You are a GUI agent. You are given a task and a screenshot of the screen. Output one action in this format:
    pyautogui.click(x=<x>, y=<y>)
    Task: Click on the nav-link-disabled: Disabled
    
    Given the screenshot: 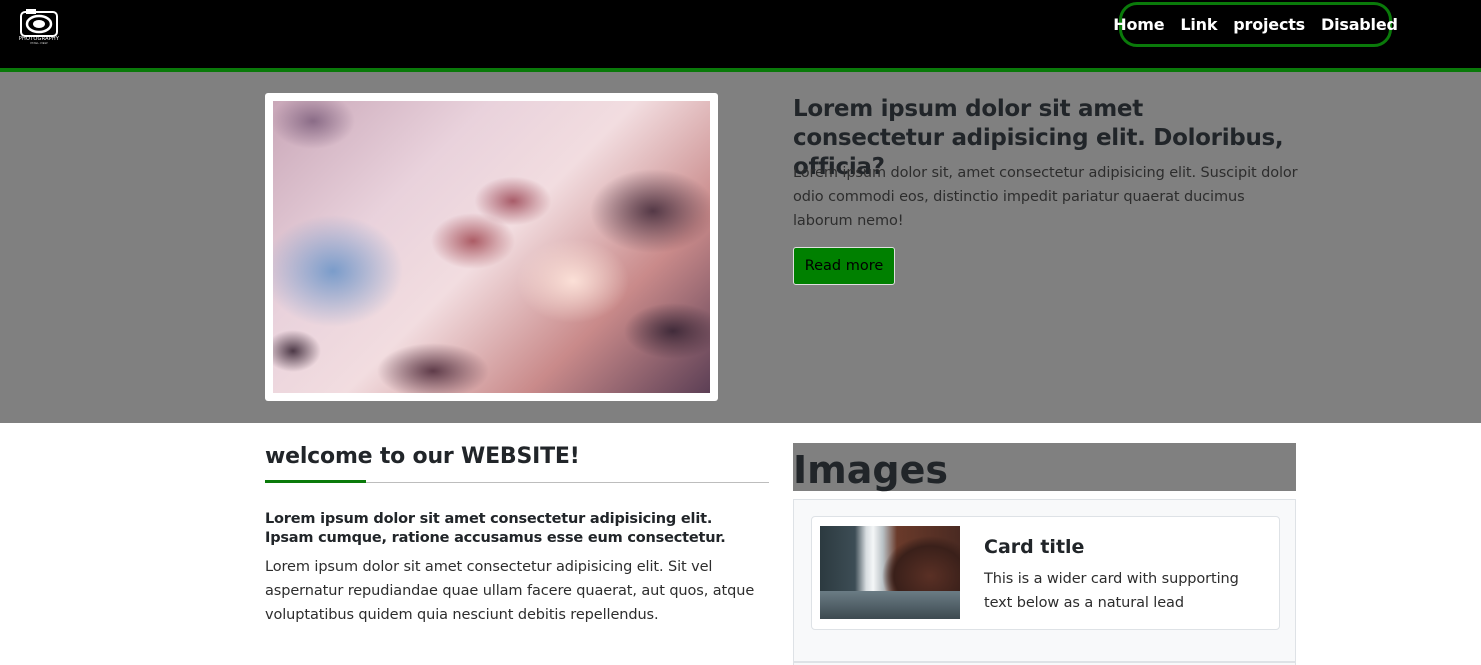 What is the action you would take?
    pyautogui.click(x=1359, y=24)
    